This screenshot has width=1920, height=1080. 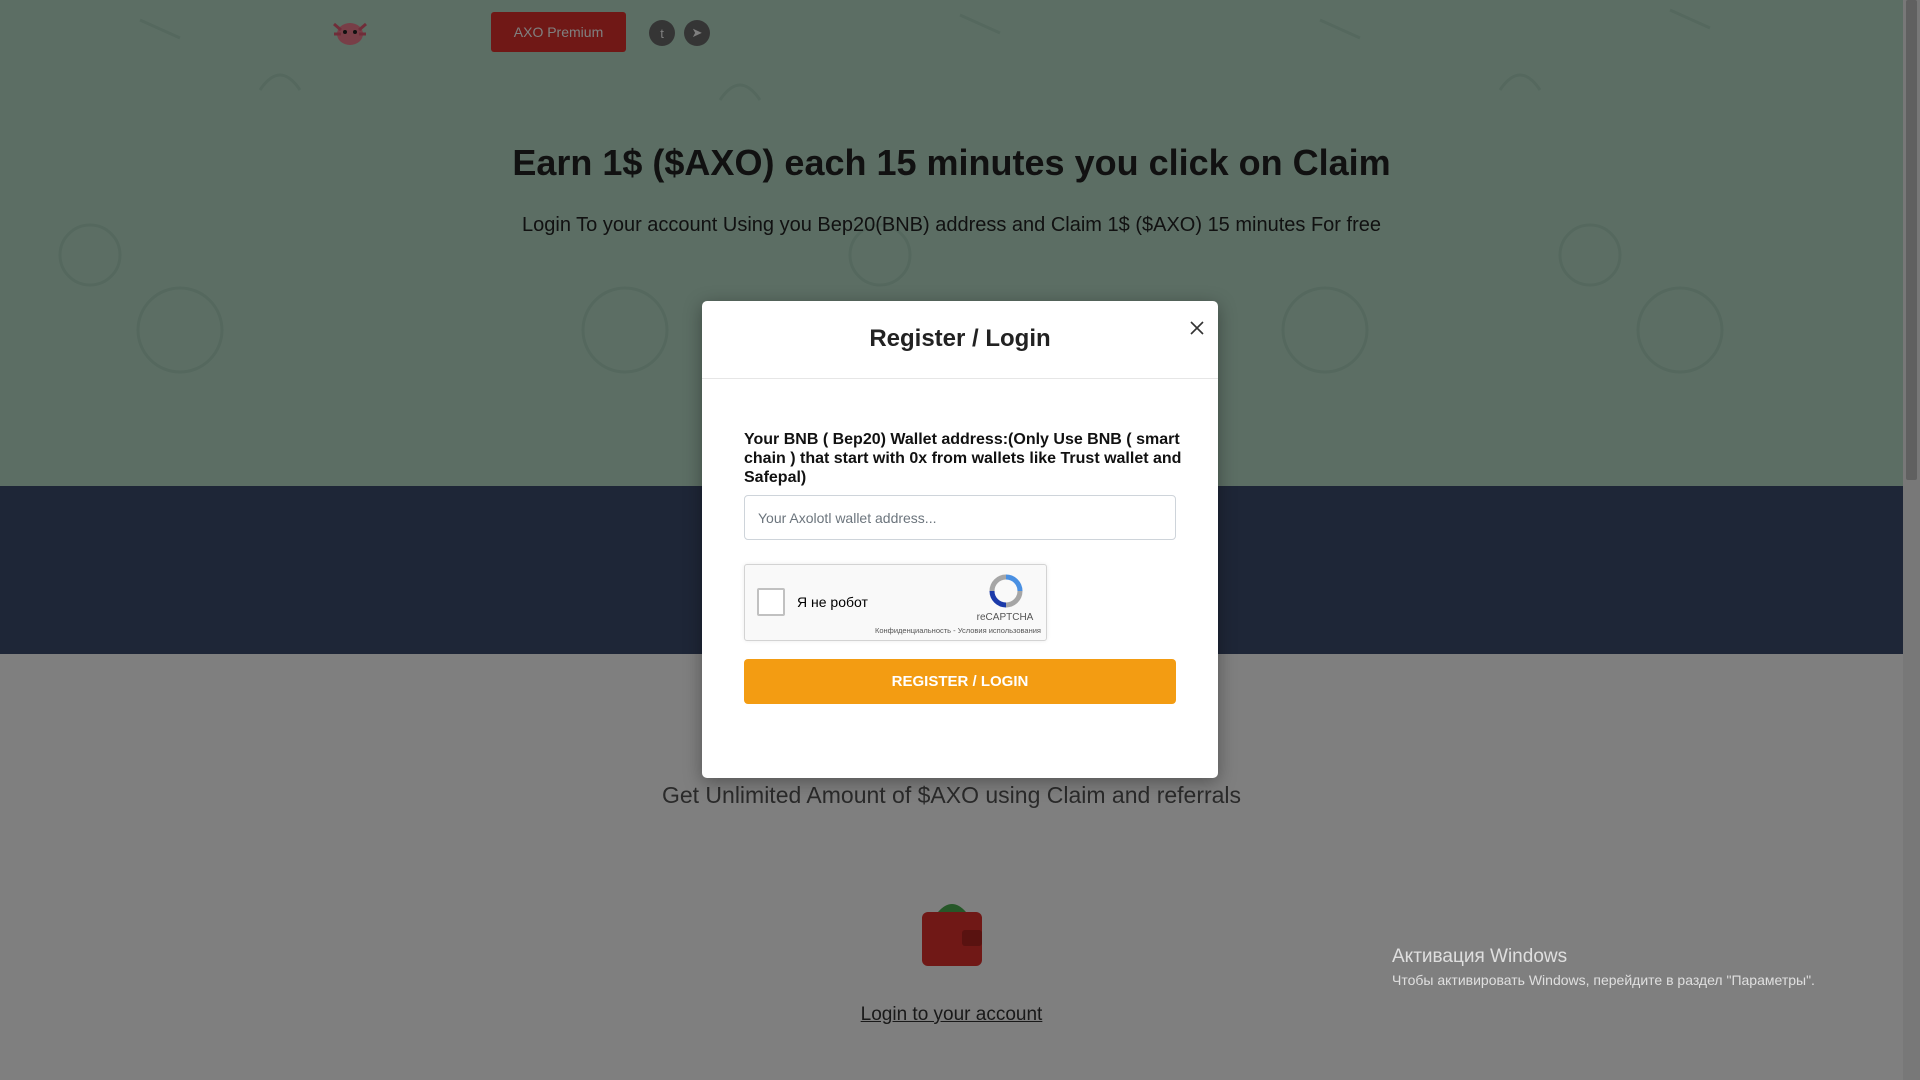 I want to click on close-icon, so click(x=1197, y=328).